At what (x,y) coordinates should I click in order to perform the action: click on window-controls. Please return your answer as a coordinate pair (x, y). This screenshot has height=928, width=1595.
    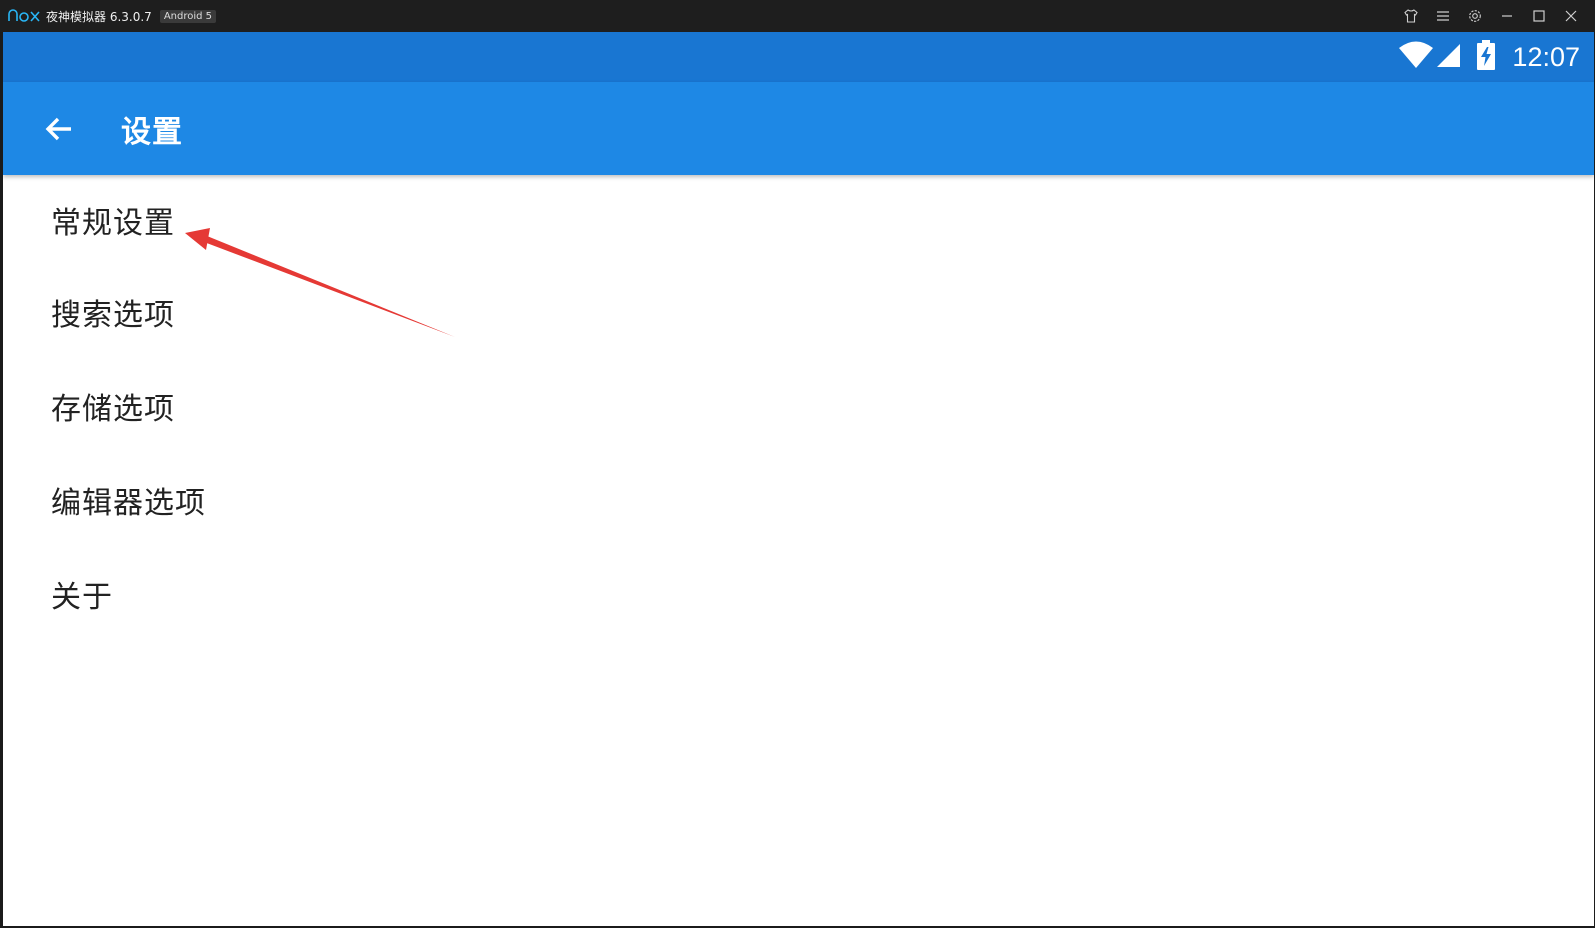
    Looking at the image, I should click on (1491, 16).